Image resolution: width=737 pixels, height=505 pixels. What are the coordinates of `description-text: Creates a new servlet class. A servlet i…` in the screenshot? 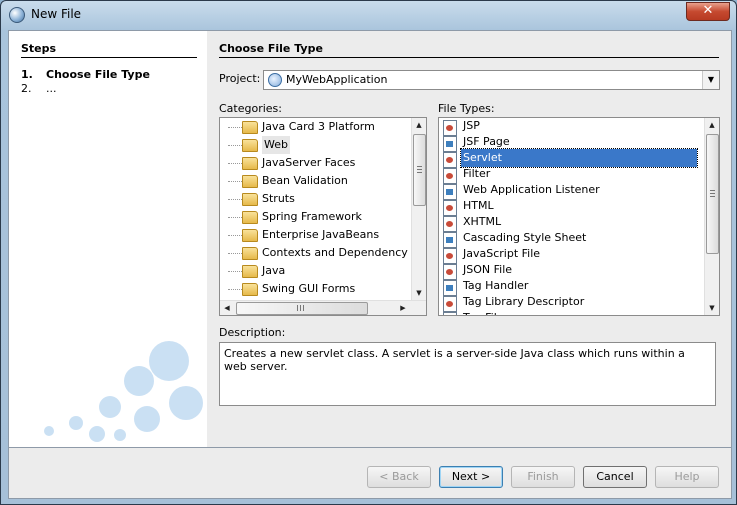 It's located at (467, 374).